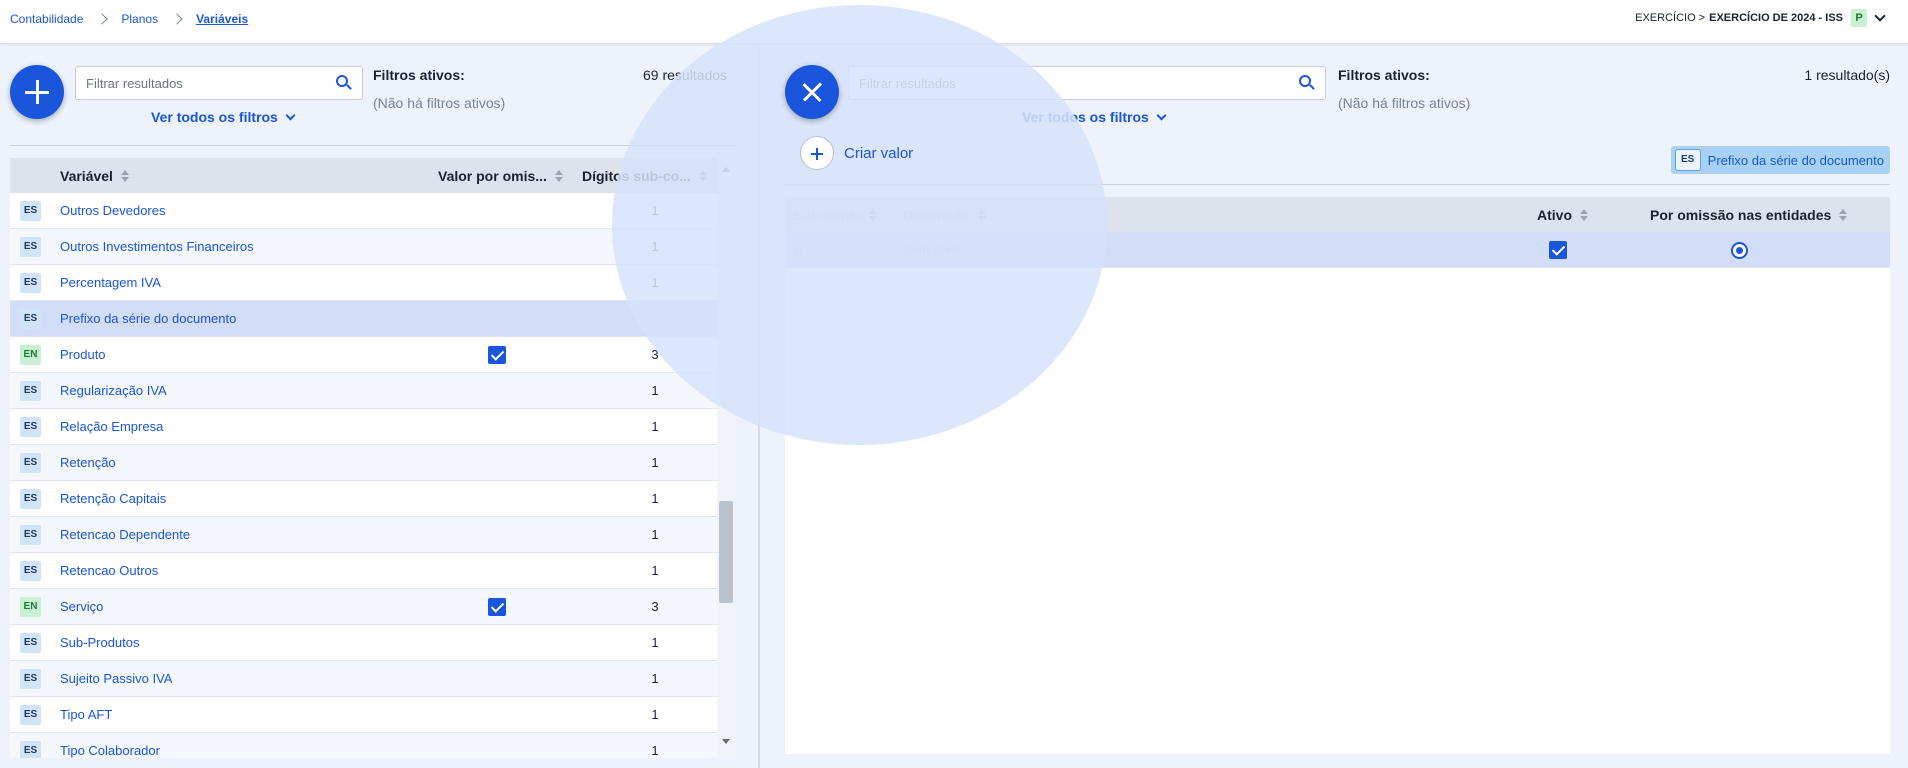  What do you see at coordinates (726, 552) in the screenshot?
I see `scroll-thumb` at bounding box center [726, 552].